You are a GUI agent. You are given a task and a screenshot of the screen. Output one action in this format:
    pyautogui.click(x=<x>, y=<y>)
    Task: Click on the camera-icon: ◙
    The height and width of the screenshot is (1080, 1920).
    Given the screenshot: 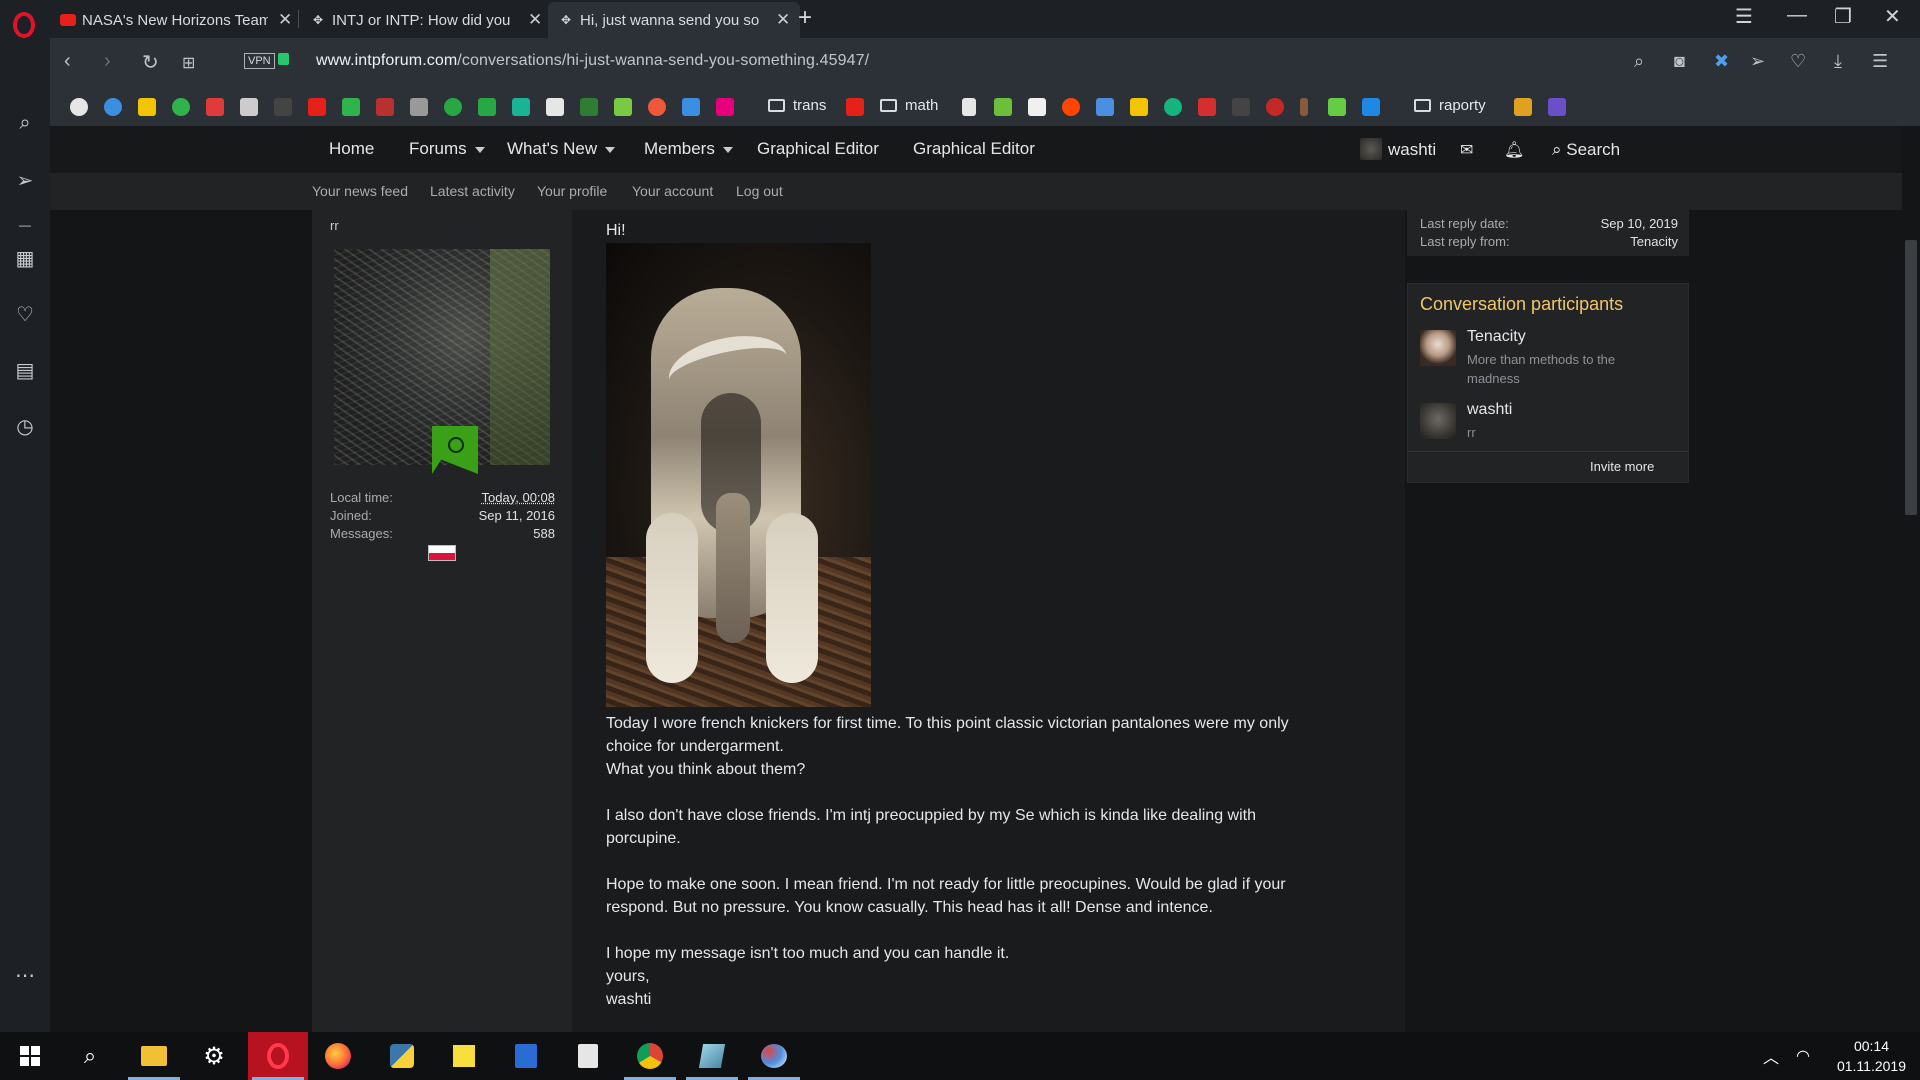 What is the action you would take?
    pyautogui.click(x=1679, y=61)
    